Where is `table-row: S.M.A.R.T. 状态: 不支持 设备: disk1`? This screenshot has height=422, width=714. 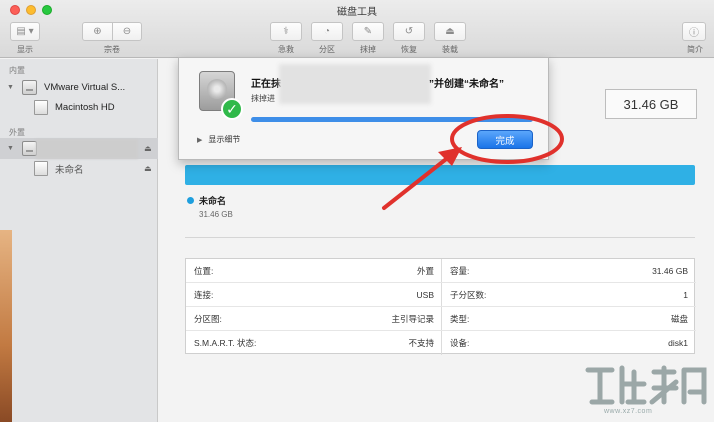
table-row: S.M.A.R.T. 状态: 不支持 设备: disk1 is located at coordinates (441, 343).